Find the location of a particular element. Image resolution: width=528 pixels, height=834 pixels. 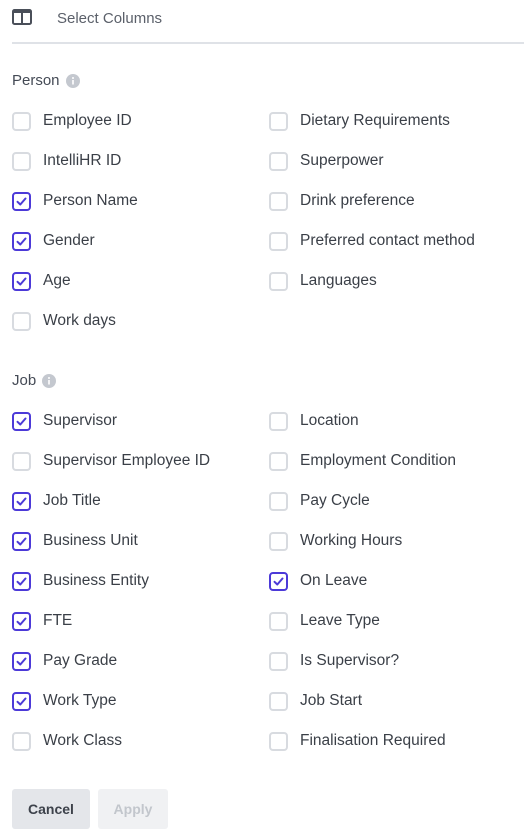

column-option-label: Location is located at coordinates (329, 420).